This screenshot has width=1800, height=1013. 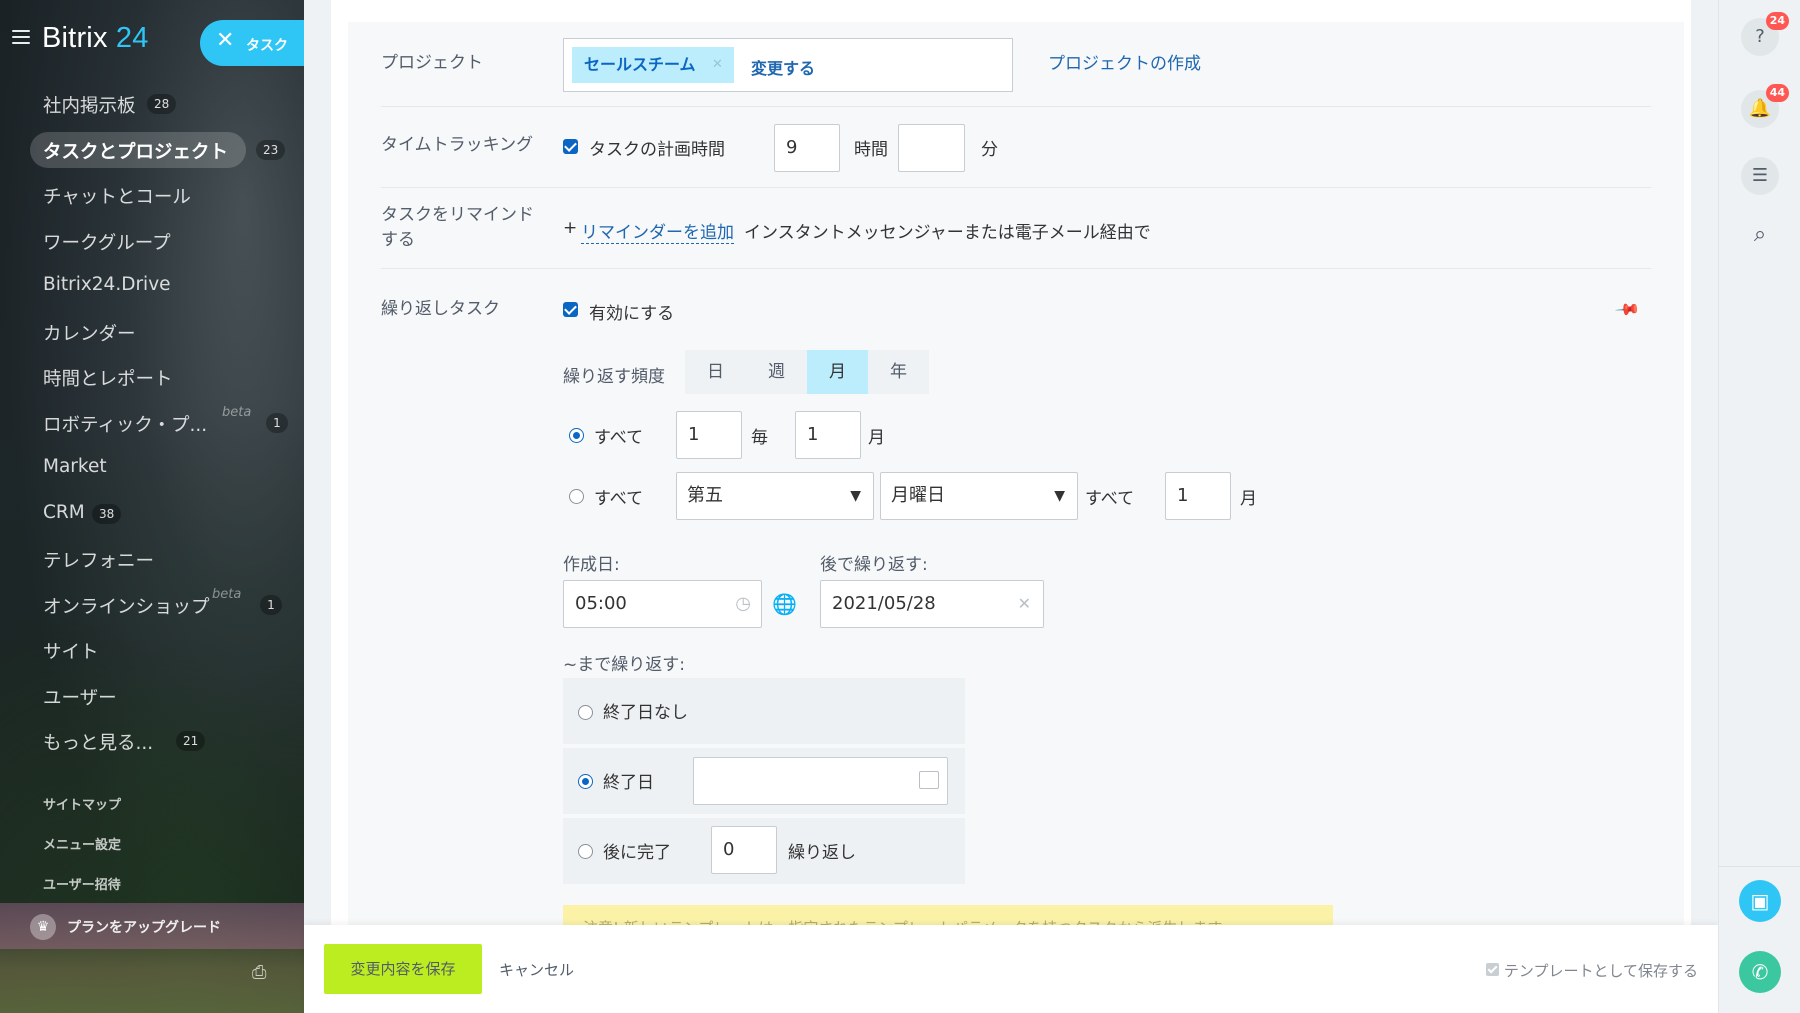 I want to click on sidebar-item-feed: 社内掲示板 28, so click(x=152, y=105).